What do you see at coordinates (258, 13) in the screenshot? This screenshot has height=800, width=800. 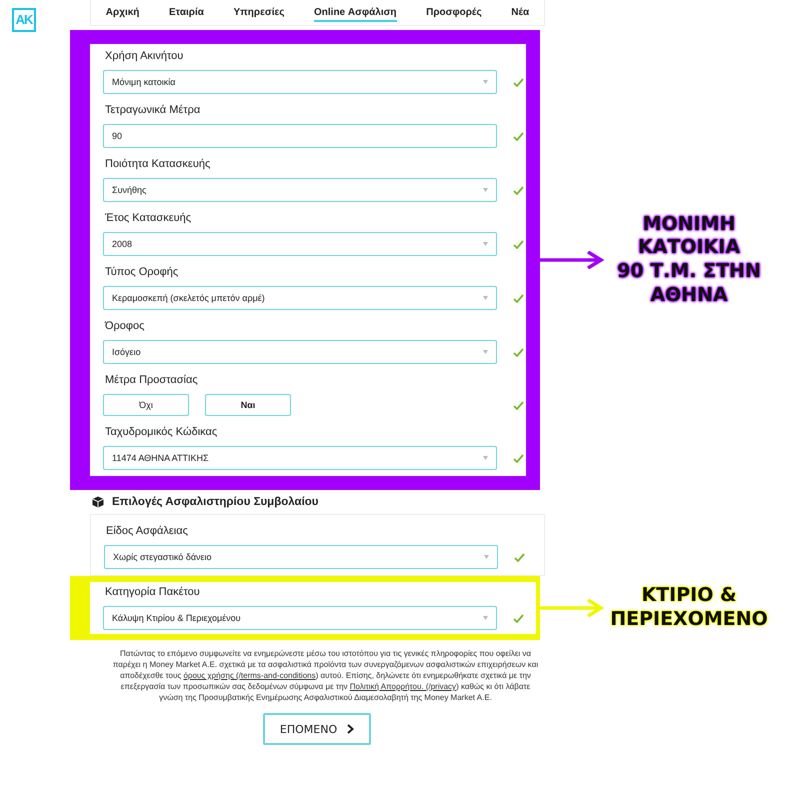 I see `nav-link: Υπηρεσίες` at bounding box center [258, 13].